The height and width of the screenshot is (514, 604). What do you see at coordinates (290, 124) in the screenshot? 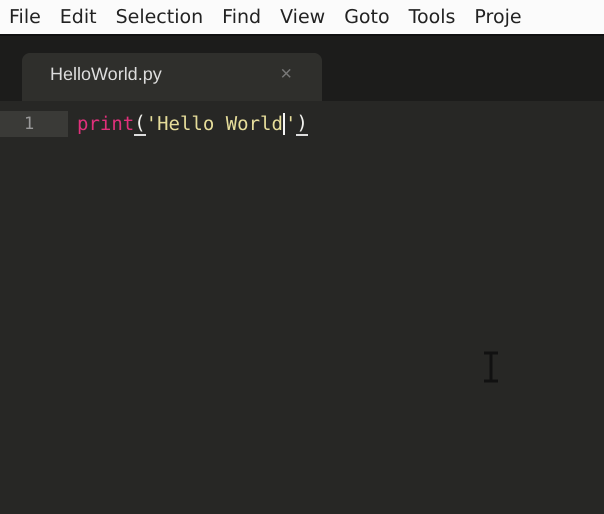
I see `string-literal: '` at bounding box center [290, 124].